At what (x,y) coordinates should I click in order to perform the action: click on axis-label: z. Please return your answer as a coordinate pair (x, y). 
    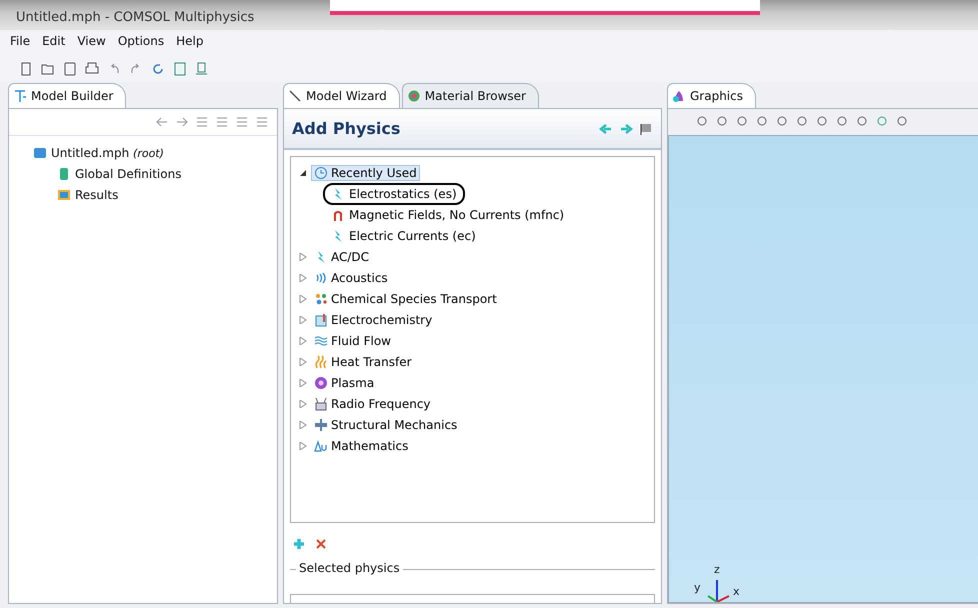
    Looking at the image, I should click on (717, 569).